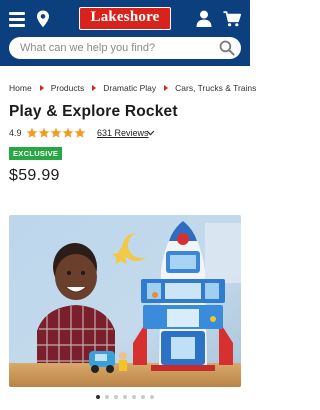  Describe the element at coordinates (215, 88) in the screenshot. I see `breadcrumb-cars-trucks-trains: Cars, Trucks & Trains` at that location.